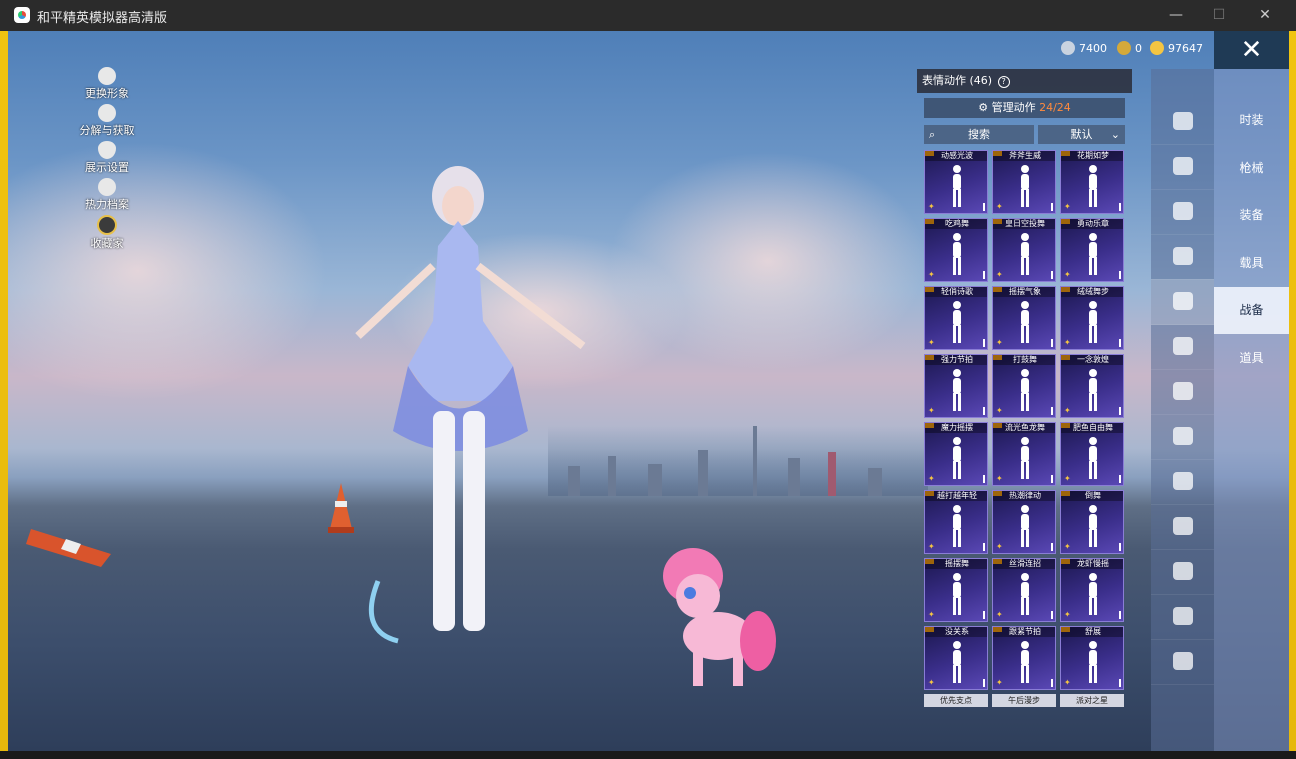 This screenshot has height=759, width=1296. What do you see at coordinates (1092, 658) in the screenshot?
I see `emote-card: 舒展 ✦` at bounding box center [1092, 658].